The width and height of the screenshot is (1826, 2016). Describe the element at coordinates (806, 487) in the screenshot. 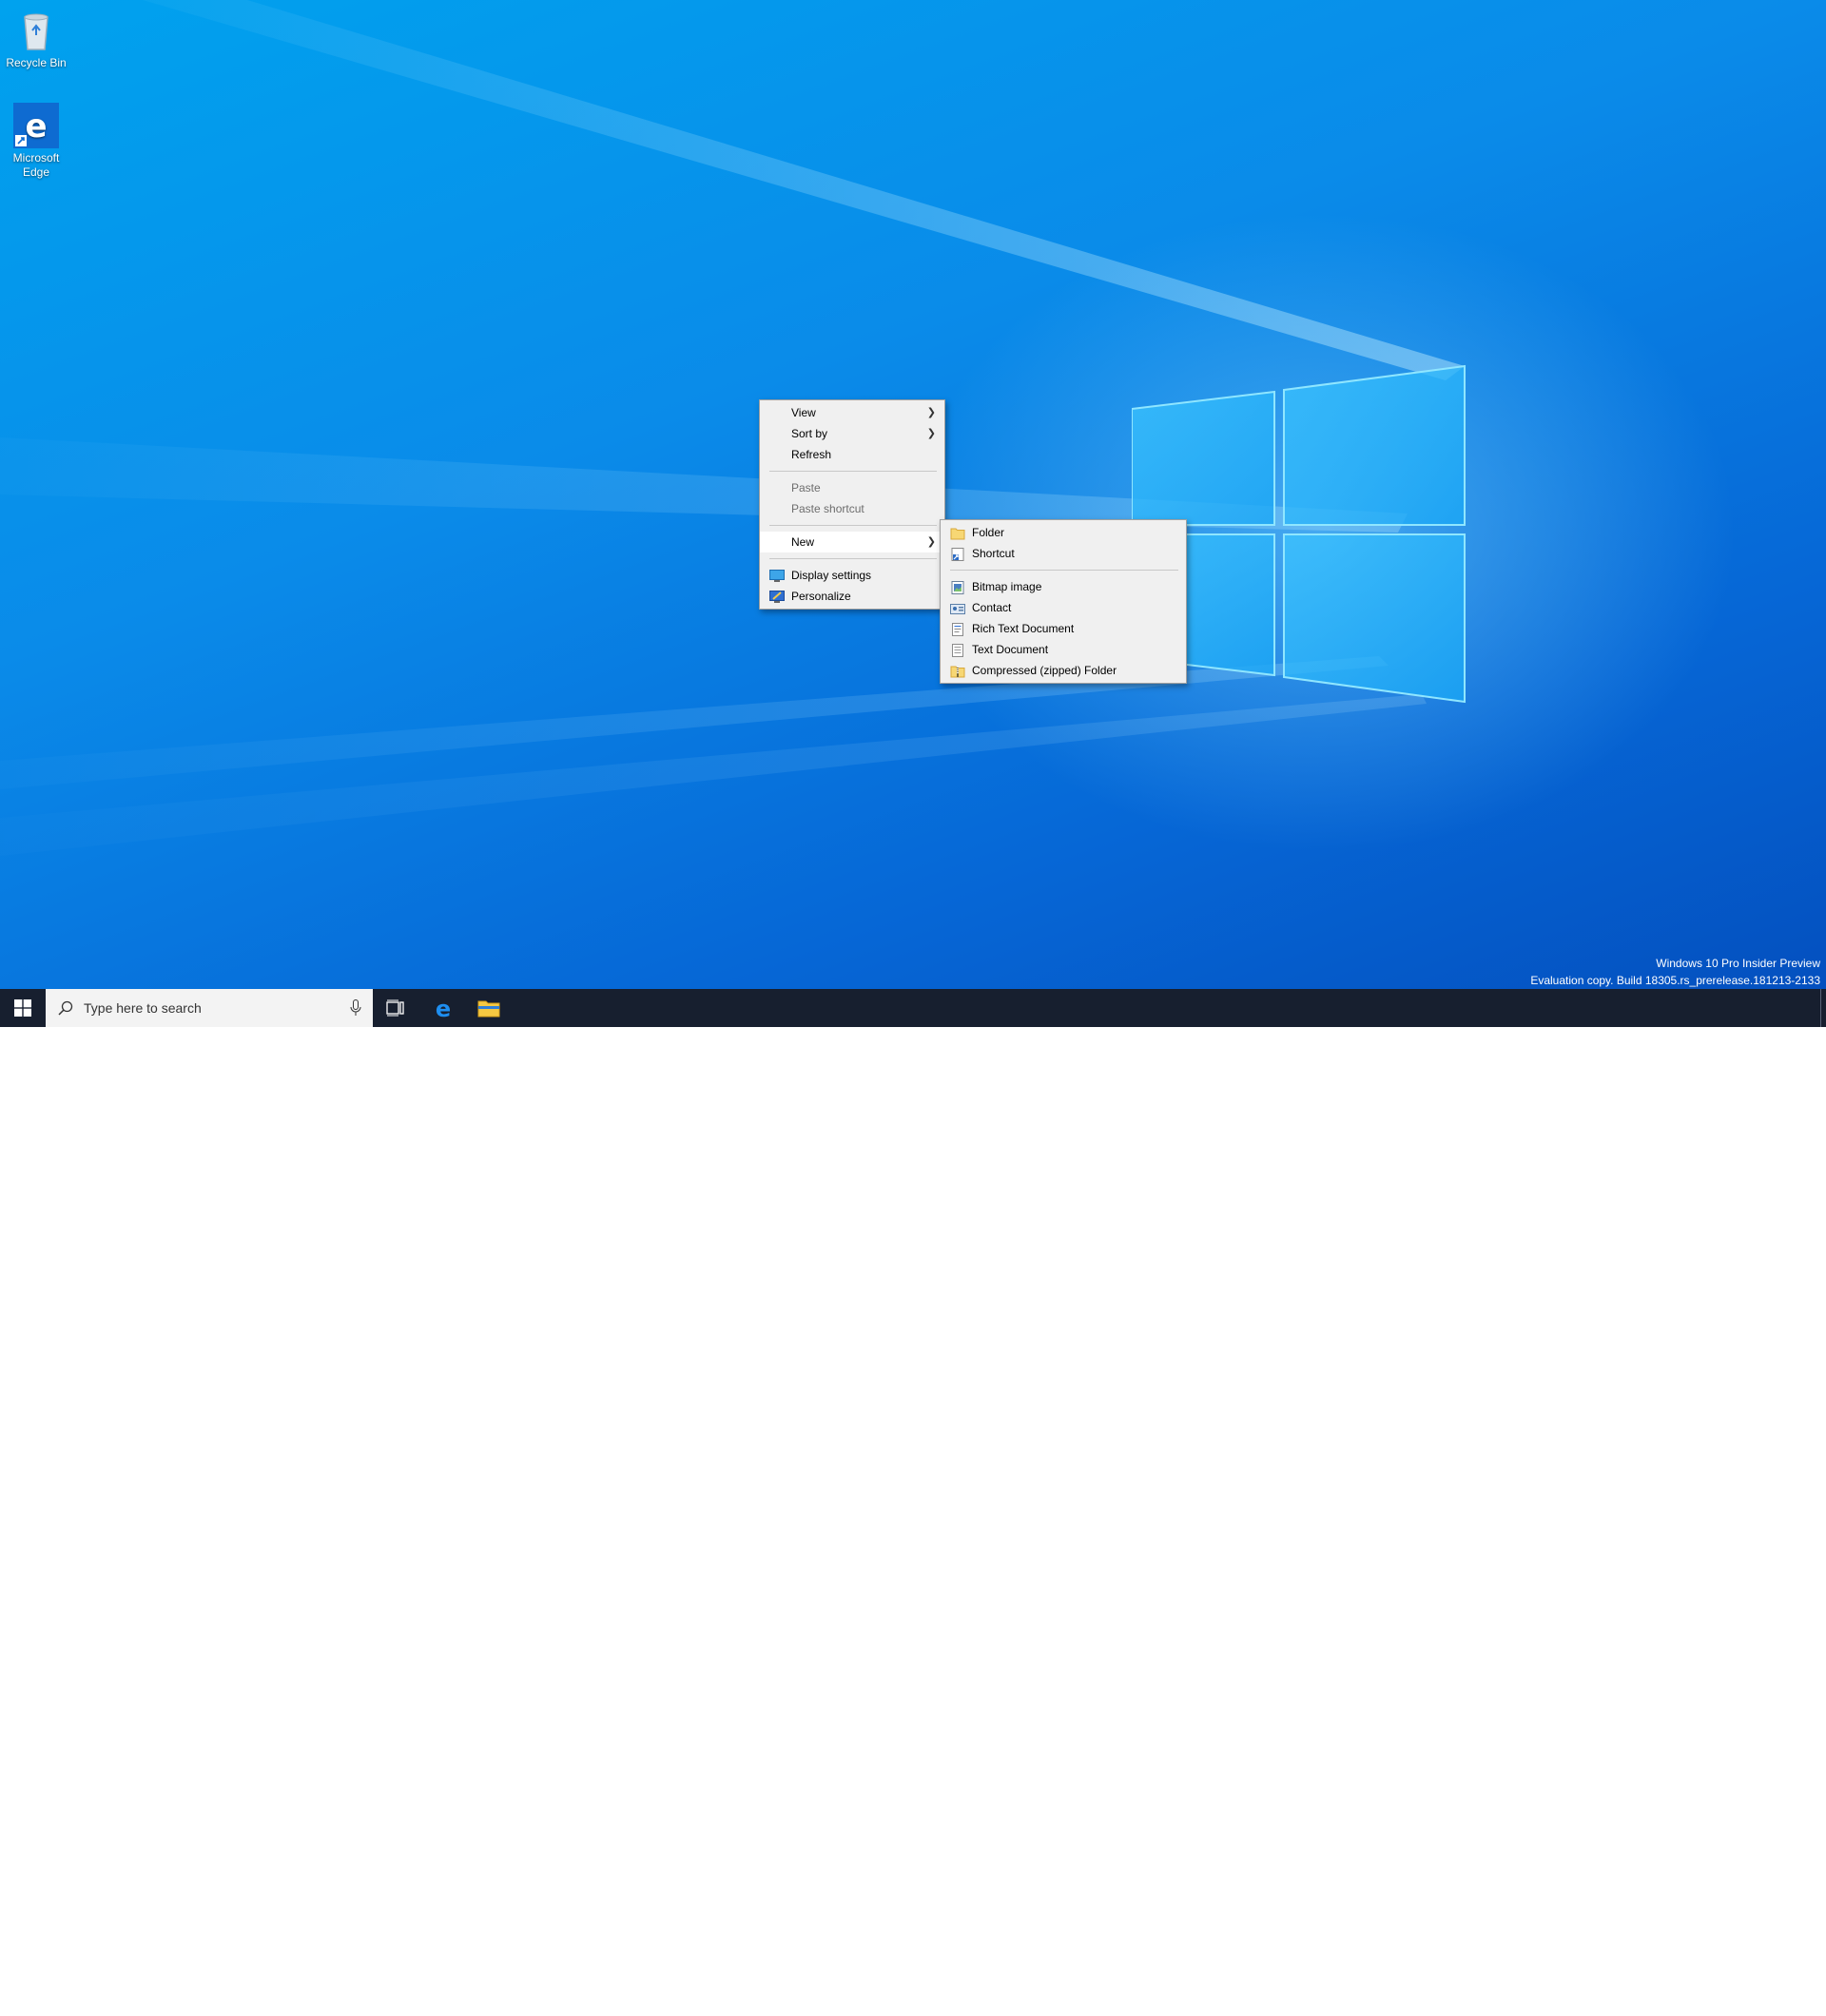

I see `menu-item-label: Paste` at that location.